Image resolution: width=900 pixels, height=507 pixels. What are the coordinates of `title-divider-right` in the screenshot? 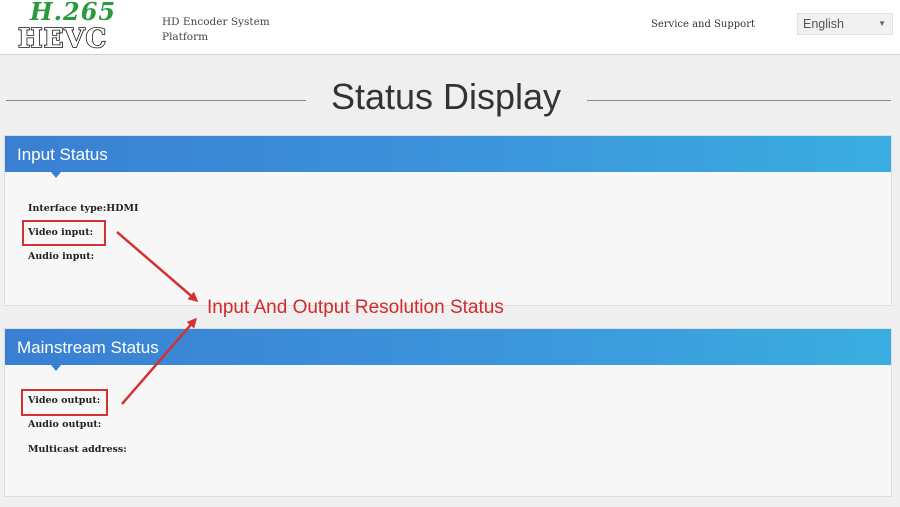 It's located at (739, 100).